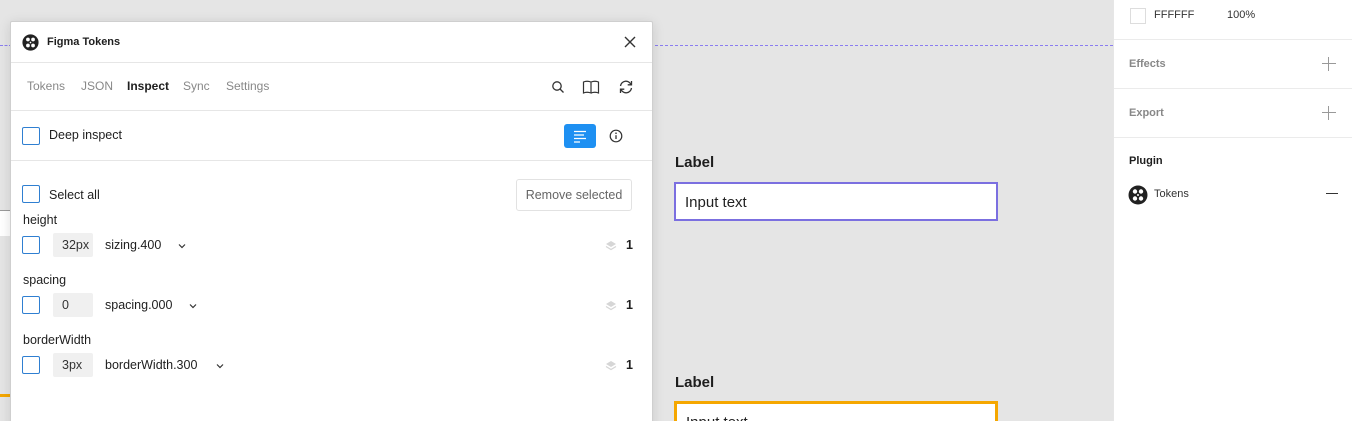  Describe the element at coordinates (876, 45) in the screenshot. I see `guide-line` at that location.